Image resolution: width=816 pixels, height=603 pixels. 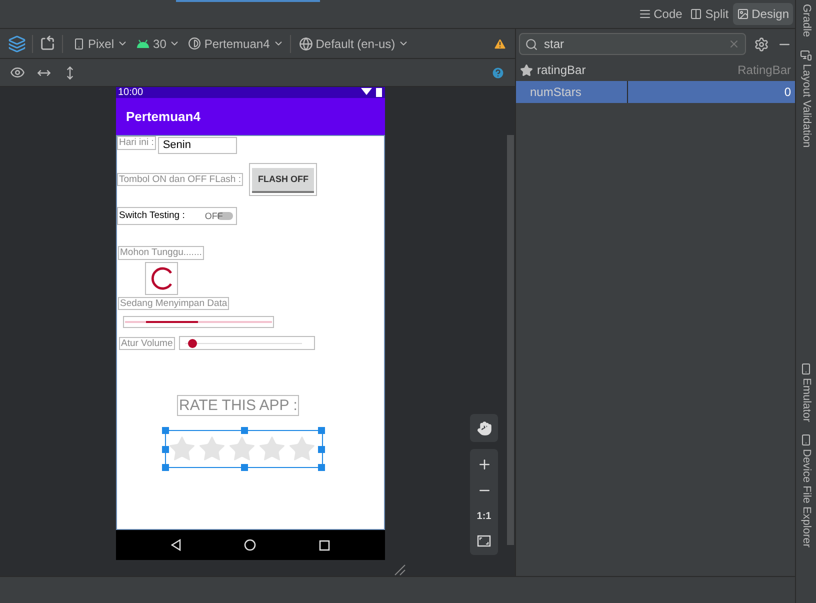 What do you see at coordinates (283, 181) in the screenshot?
I see `flash-button: FLASH OFF` at bounding box center [283, 181].